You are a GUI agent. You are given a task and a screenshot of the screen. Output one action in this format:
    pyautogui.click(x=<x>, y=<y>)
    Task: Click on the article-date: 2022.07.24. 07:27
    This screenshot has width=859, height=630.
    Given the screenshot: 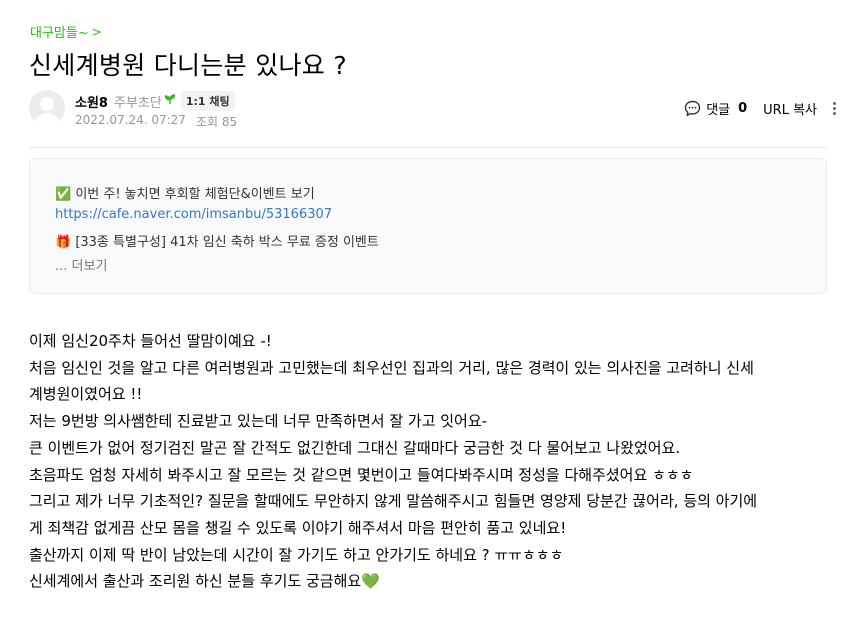 What is the action you would take?
    pyautogui.click(x=130, y=120)
    